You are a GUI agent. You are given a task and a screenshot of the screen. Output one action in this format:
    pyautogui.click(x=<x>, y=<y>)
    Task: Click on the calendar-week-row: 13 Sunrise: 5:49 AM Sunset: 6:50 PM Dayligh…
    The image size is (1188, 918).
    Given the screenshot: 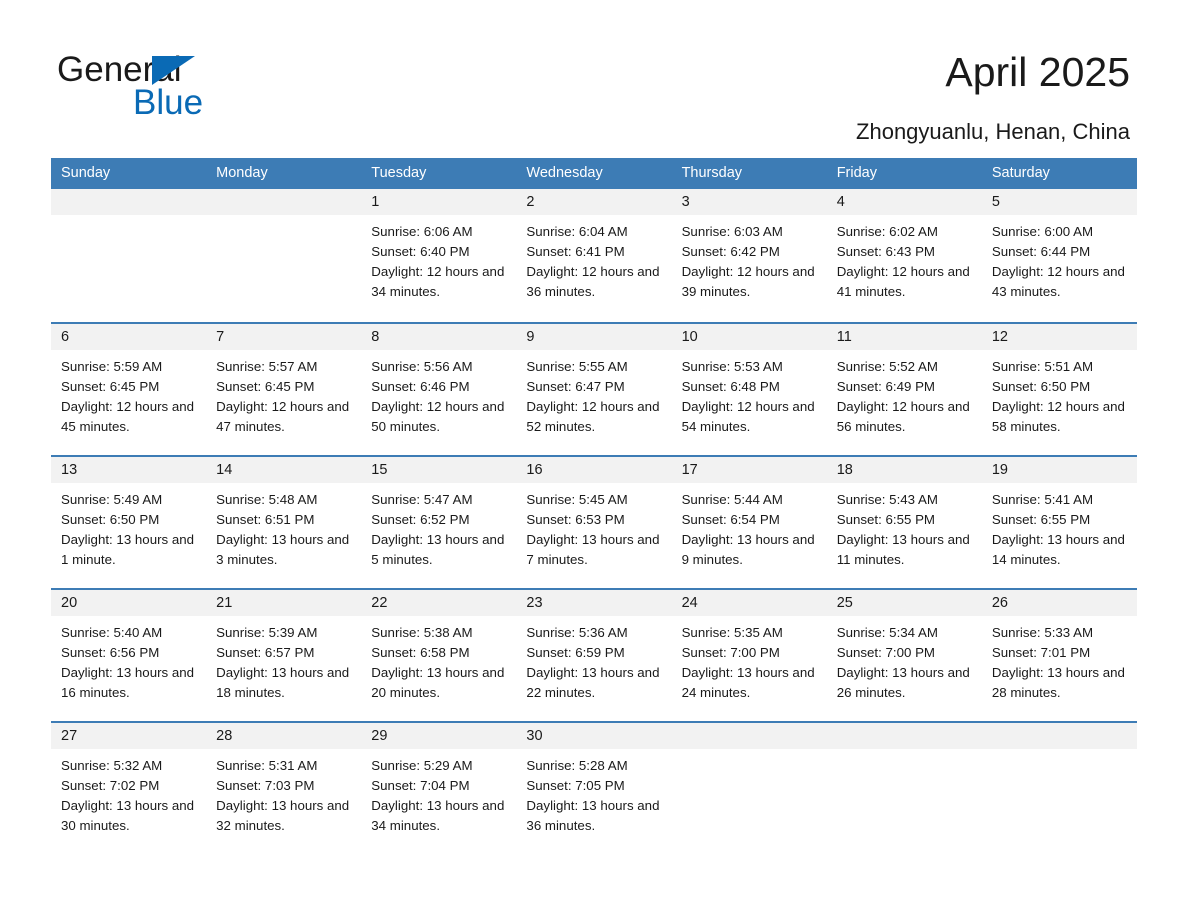 What is the action you would take?
    pyautogui.click(x=594, y=521)
    